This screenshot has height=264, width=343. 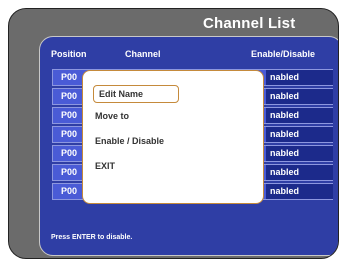 What do you see at coordinates (112, 116) in the screenshot?
I see `menu-item-move-to: Move to` at bounding box center [112, 116].